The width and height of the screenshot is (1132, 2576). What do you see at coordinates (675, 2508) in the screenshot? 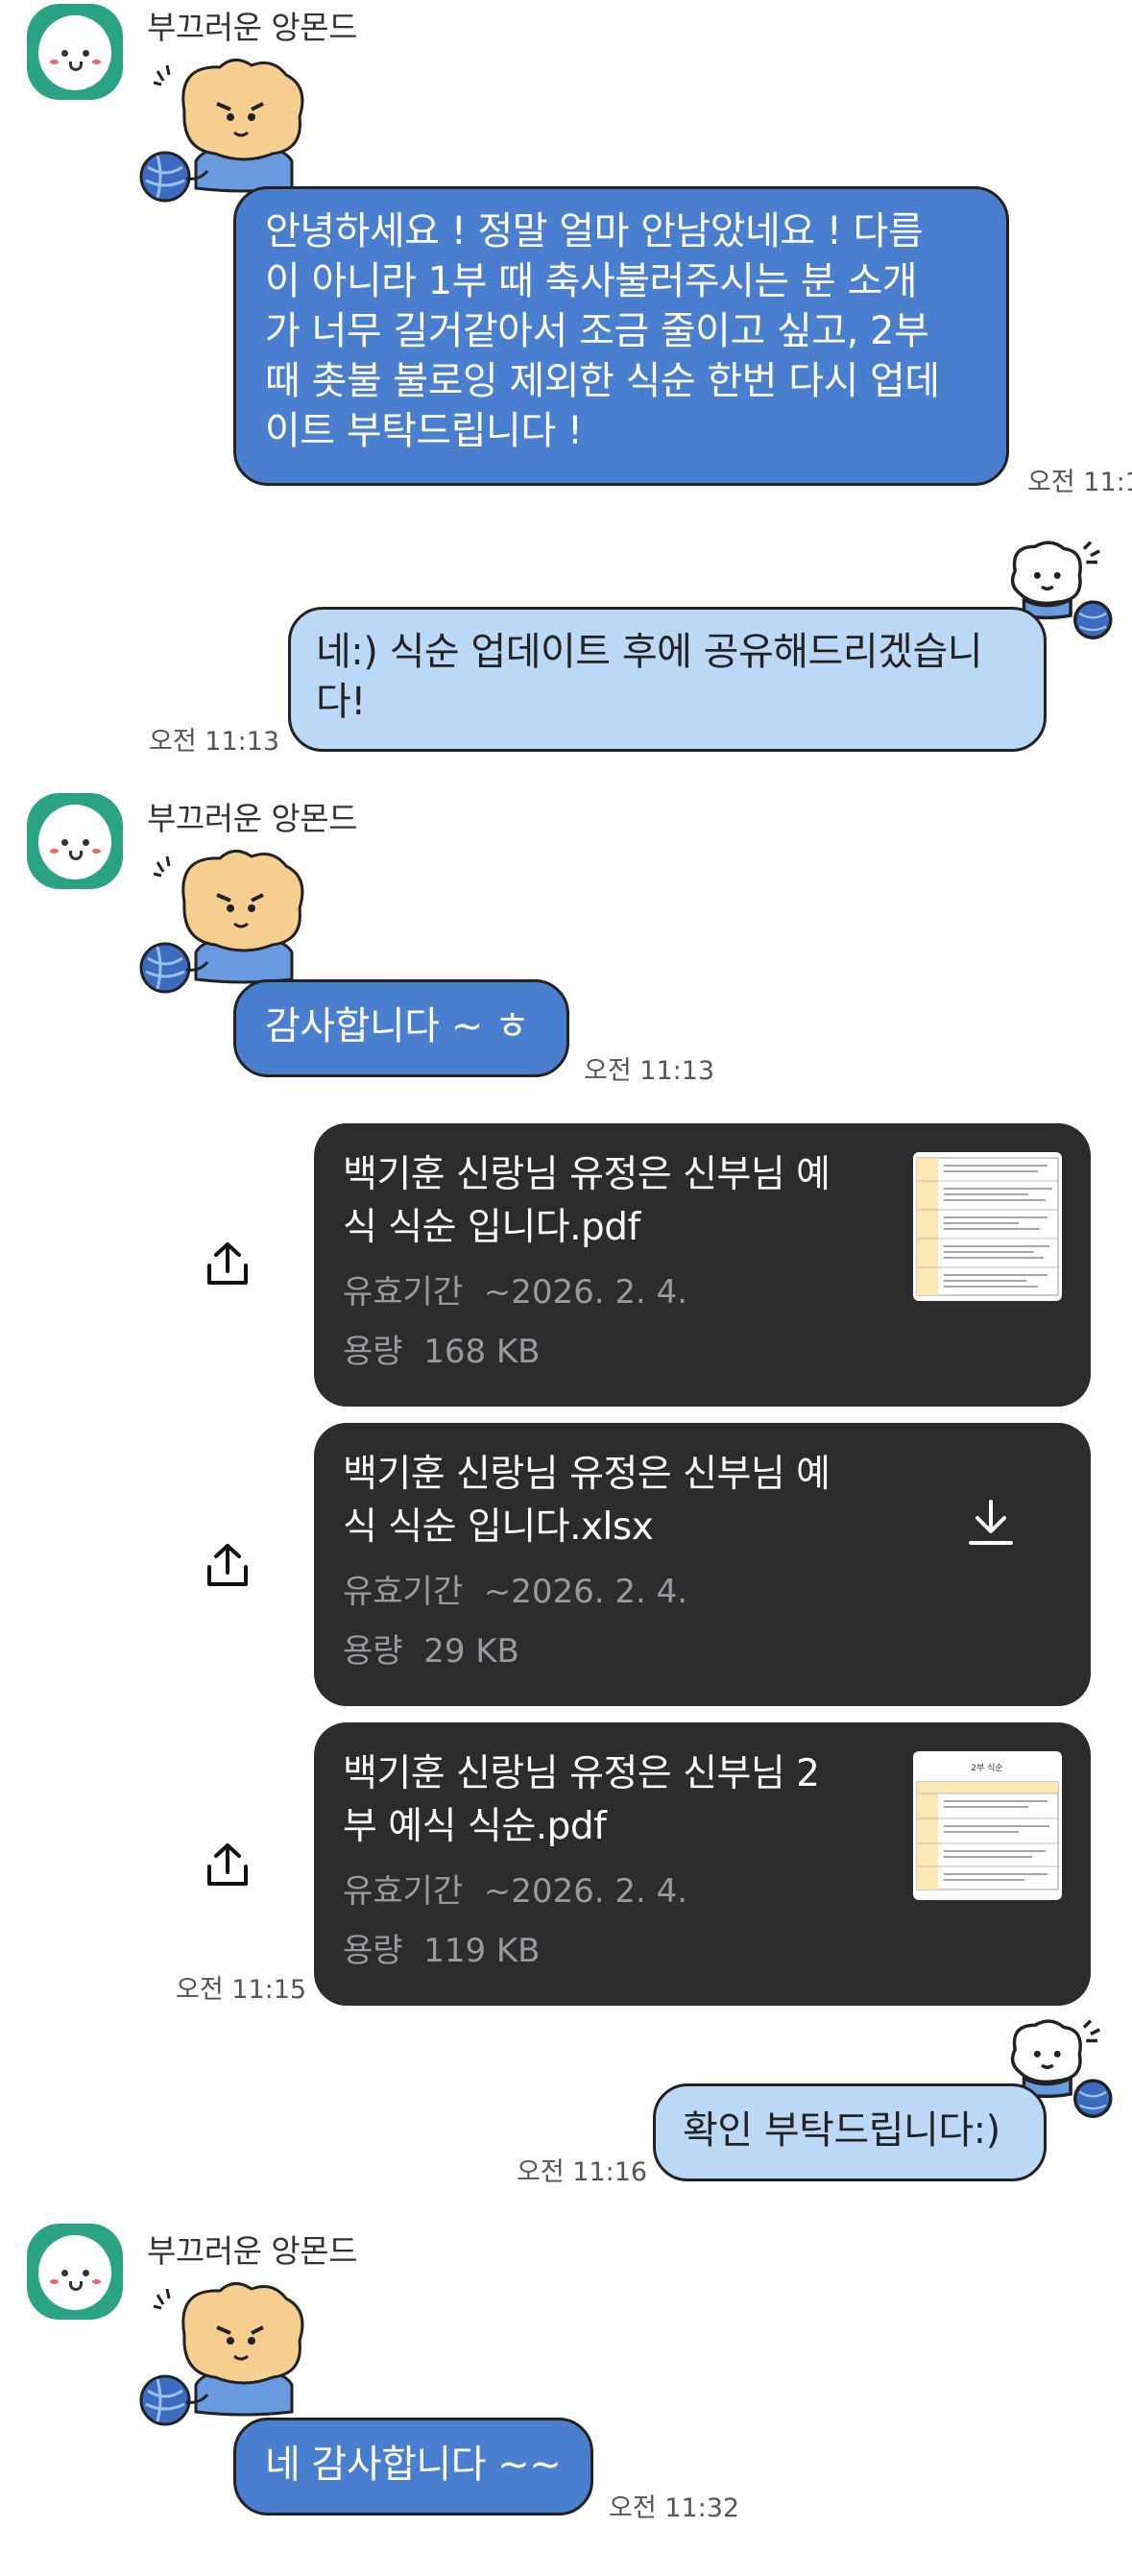
I see `message-time: 오전 11:32` at bounding box center [675, 2508].